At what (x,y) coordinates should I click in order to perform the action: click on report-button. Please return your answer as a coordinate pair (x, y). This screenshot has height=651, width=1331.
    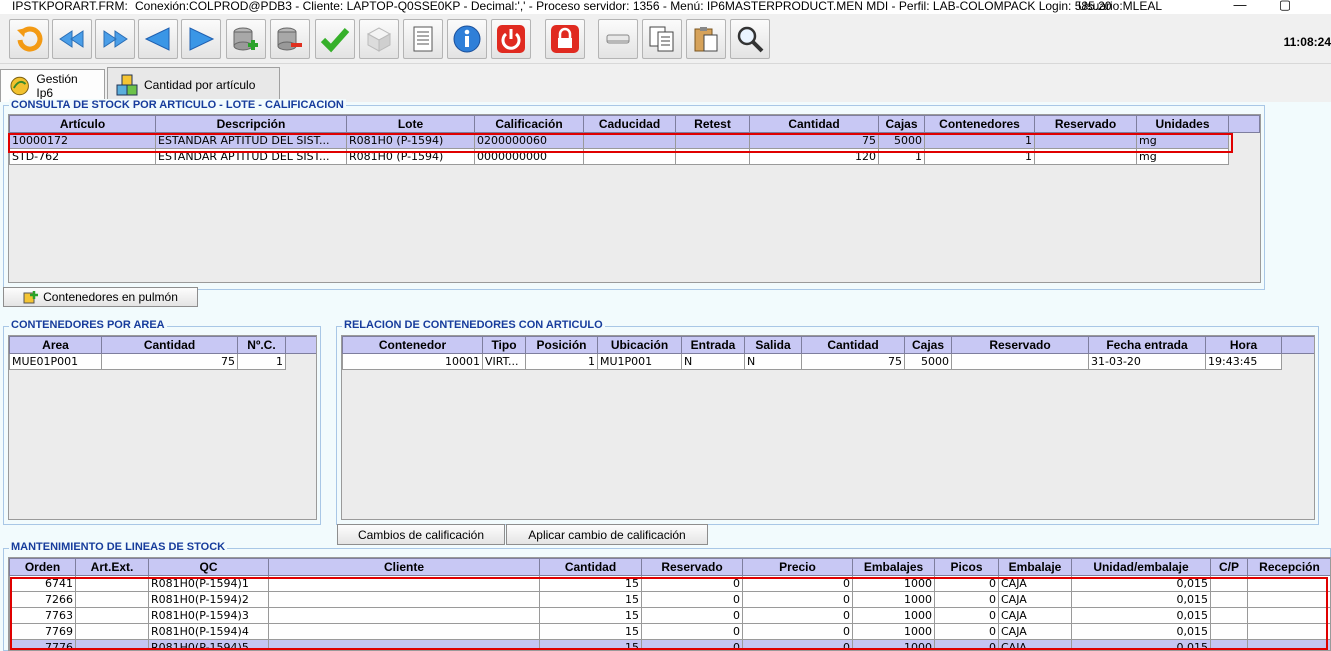
    Looking at the image, I should click on (423, 39).